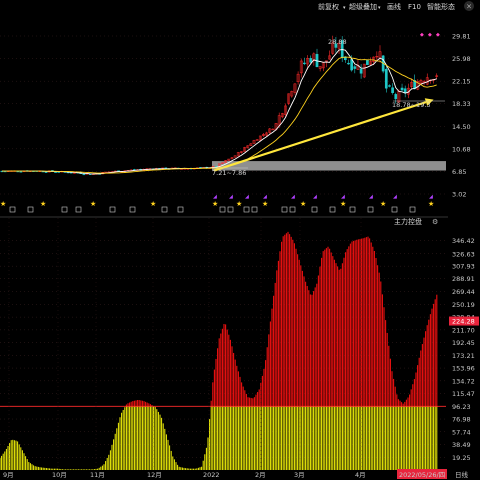 Image resolution: width=480 pixels, height=480 pixels. Describe the element at coordinates (328, 6) in the screenshot. I see `toolbar-item-fuquan: 前复权` at that location.